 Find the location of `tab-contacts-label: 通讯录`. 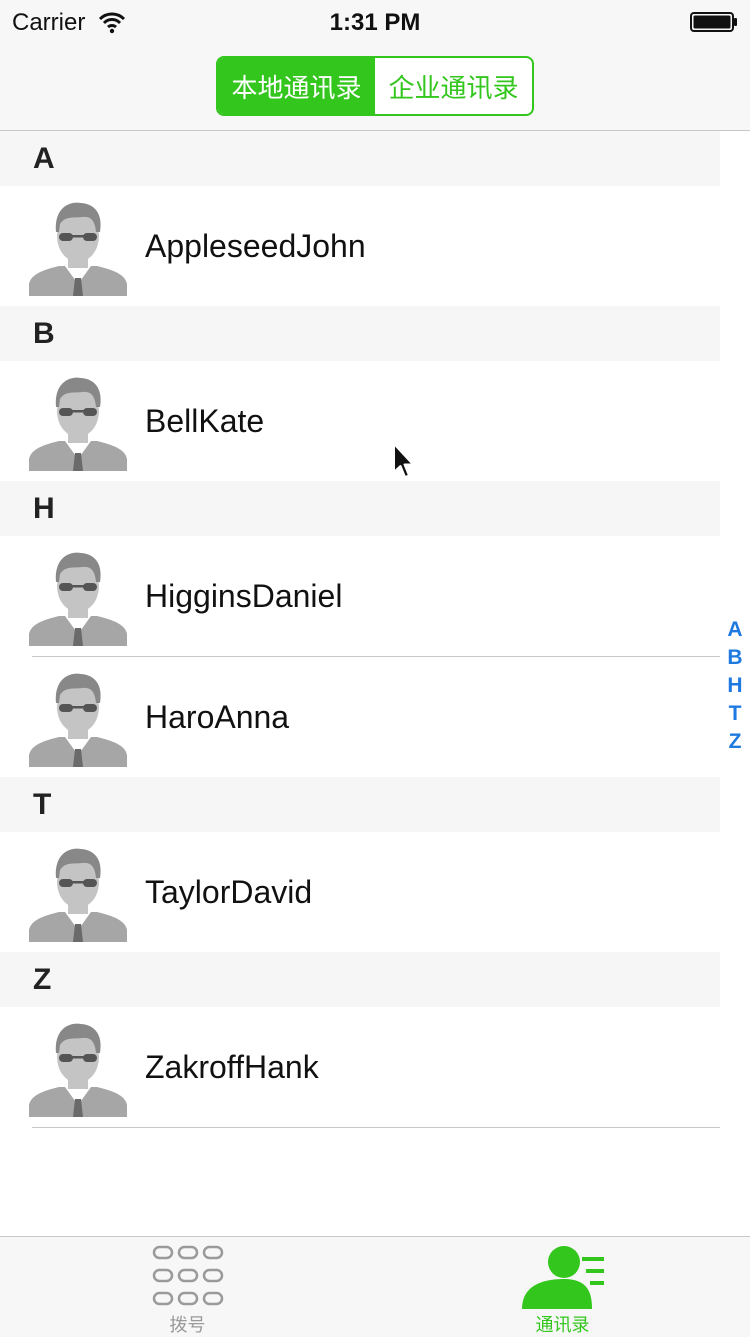

tab-contacts-label: 通讯录 is located at coordinates (562, 1325).